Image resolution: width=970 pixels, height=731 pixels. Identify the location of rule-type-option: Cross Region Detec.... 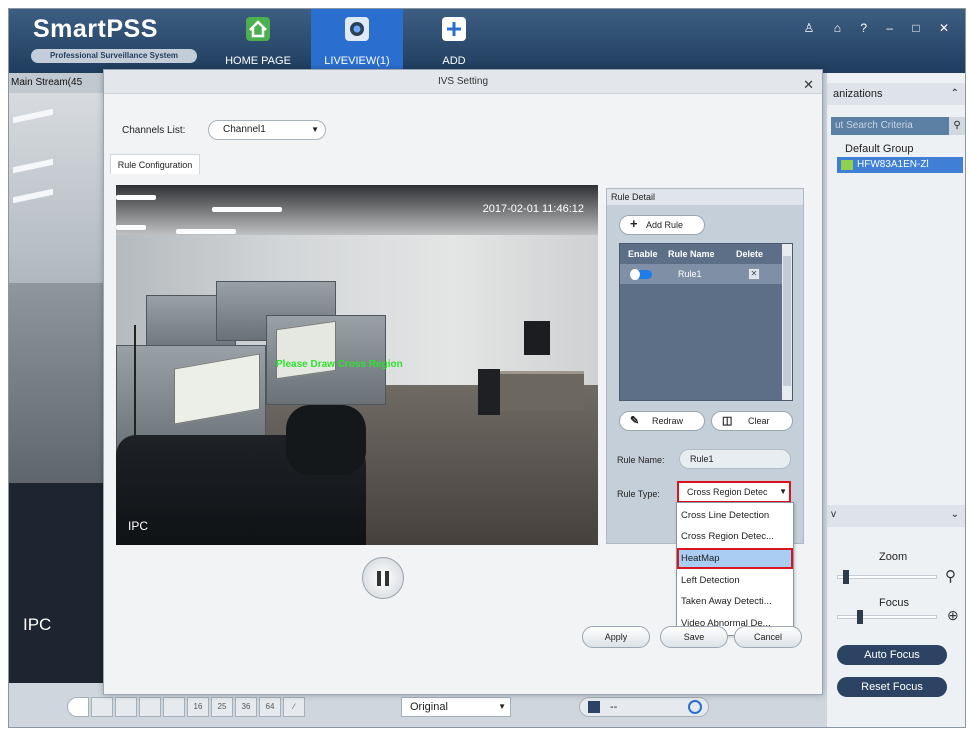
(735, 536).